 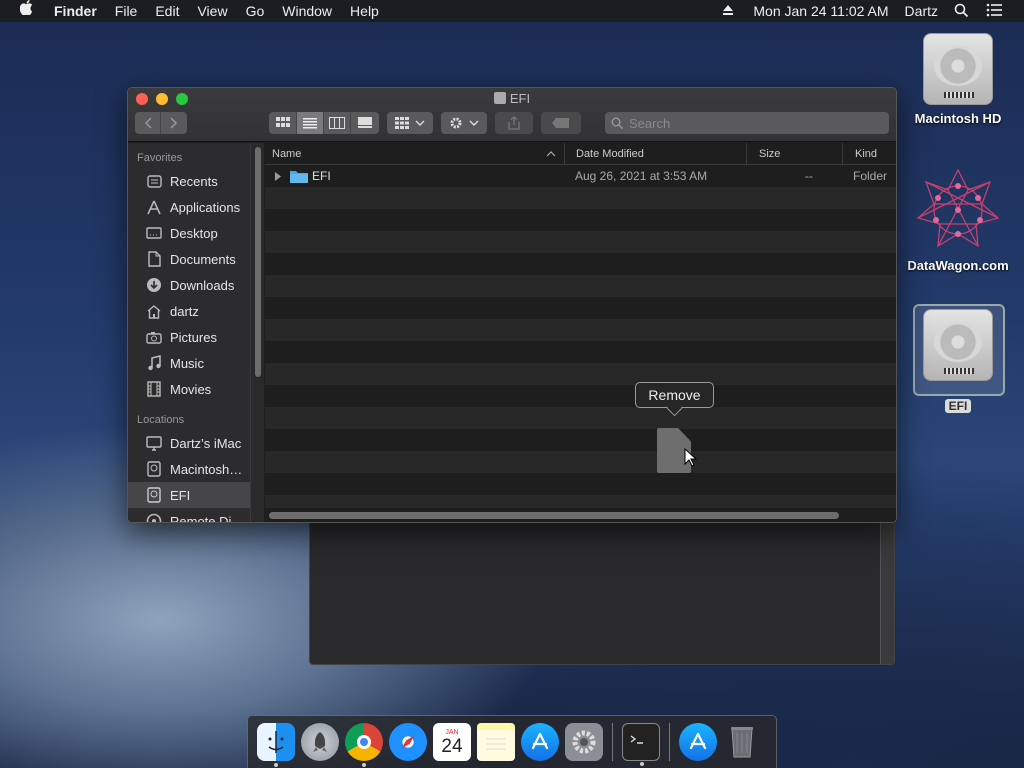 I want to click on group-by-button, so click(x=410, y=123).